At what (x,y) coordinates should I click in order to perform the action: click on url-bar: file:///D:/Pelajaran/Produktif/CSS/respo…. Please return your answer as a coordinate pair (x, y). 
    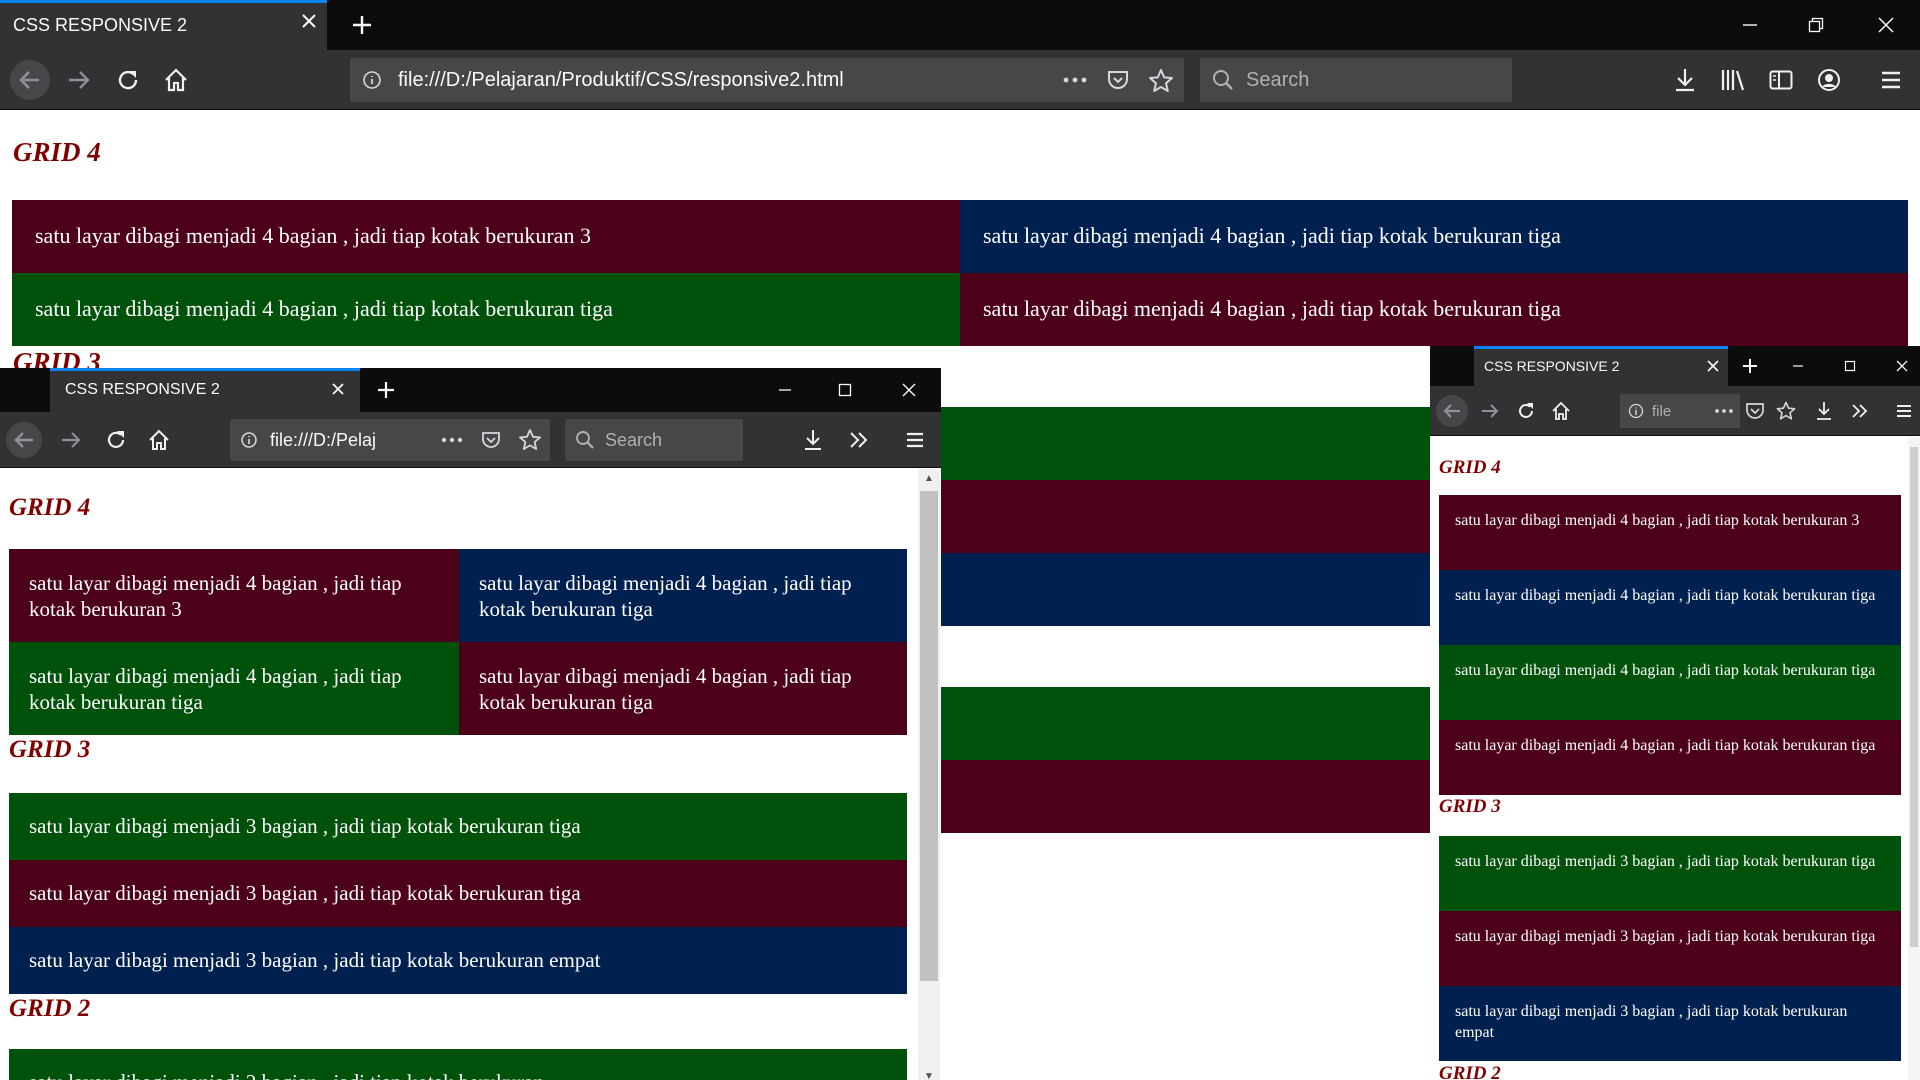
    Looking at the image, I should click on (767, 80).